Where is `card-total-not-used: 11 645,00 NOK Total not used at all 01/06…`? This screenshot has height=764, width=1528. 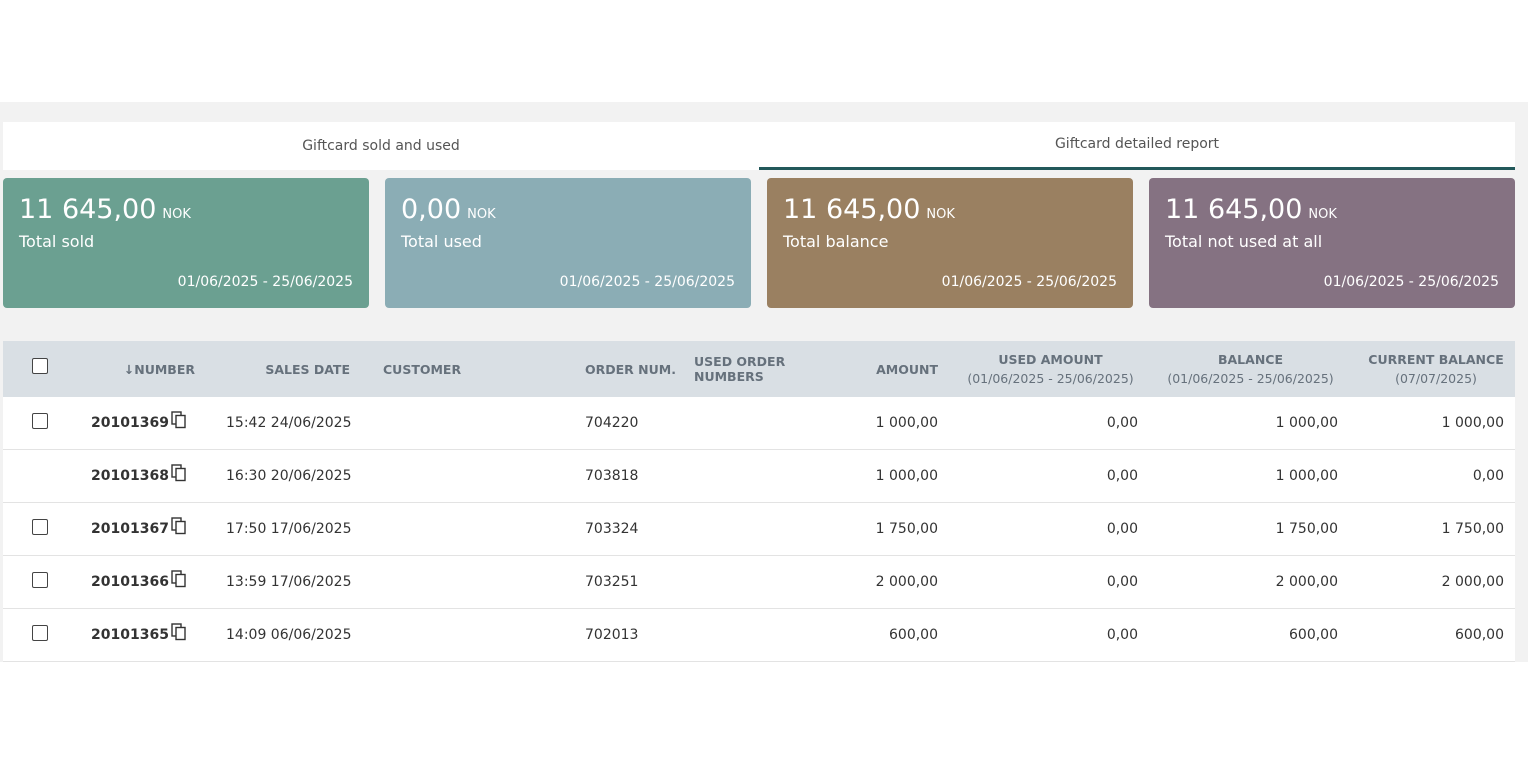 card-total-not-used: 11 645,00 NOK Total not used at all 01/06… is located at coordinates (1332, 243).